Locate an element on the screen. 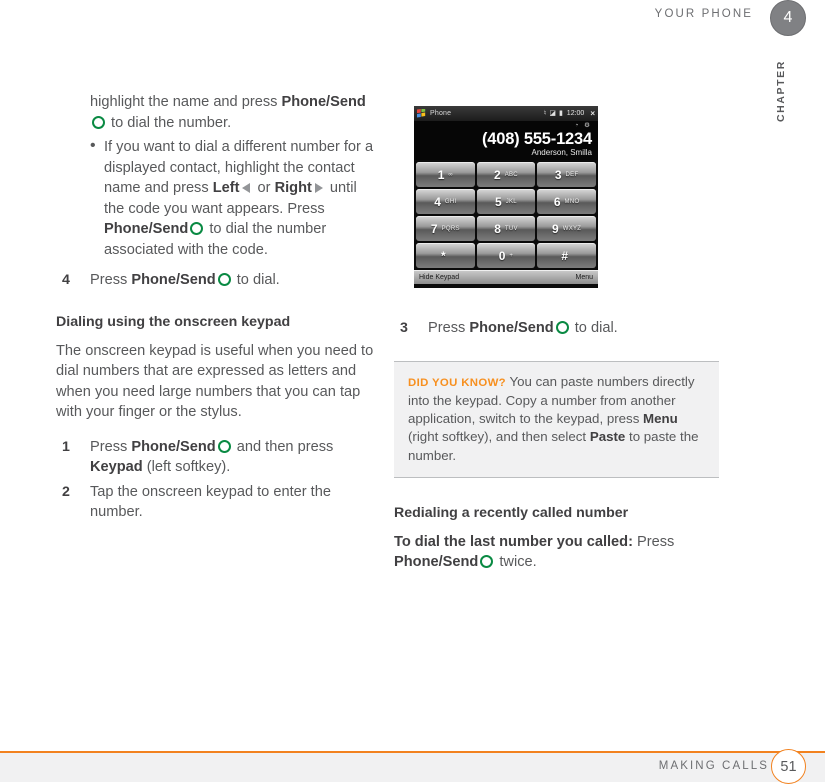 Image resolution: width=825 pixels, height=784 pixels. key-digit: 8 is located at coordinates (497, 228).